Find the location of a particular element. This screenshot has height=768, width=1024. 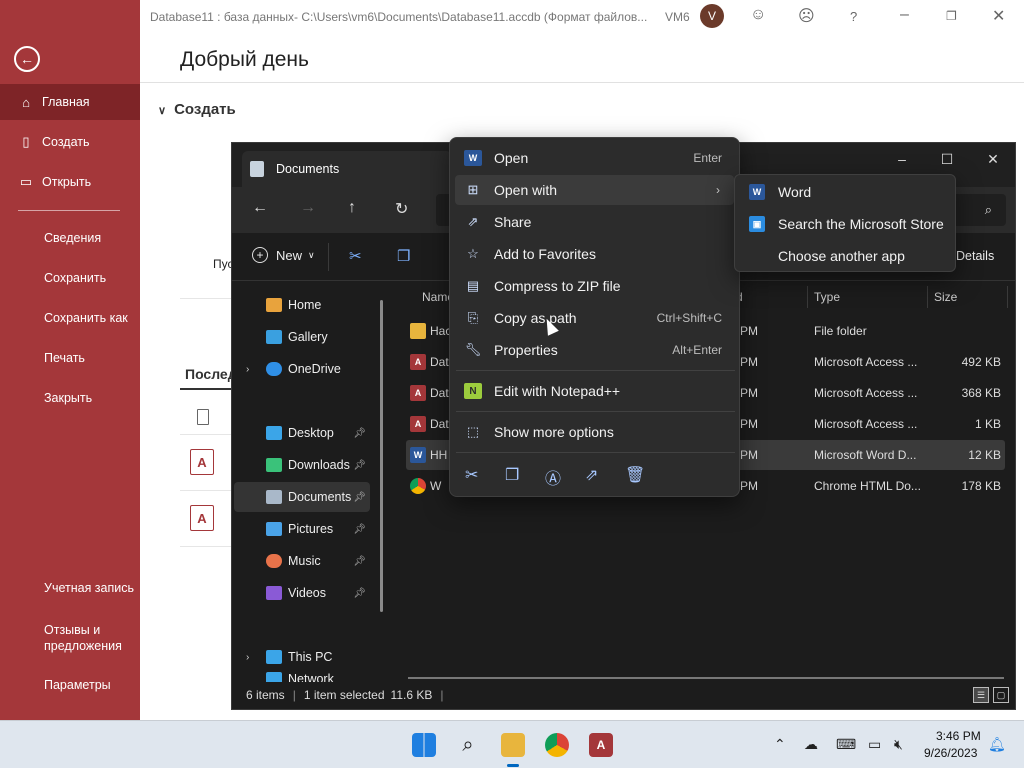

sidebar-item-feedback: Отзывы и предложения is located at coordinates (65, 638).